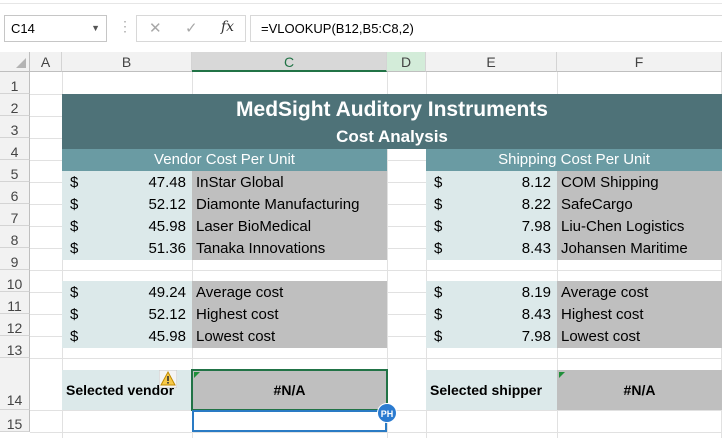 This screenshot has height=438, width=722. What do you see at coordinates (486, 28) in the screenshot?
I see `formula-input: =VLOOKUP(B12,B5:C8,2)` at bounding box center [486, 28].